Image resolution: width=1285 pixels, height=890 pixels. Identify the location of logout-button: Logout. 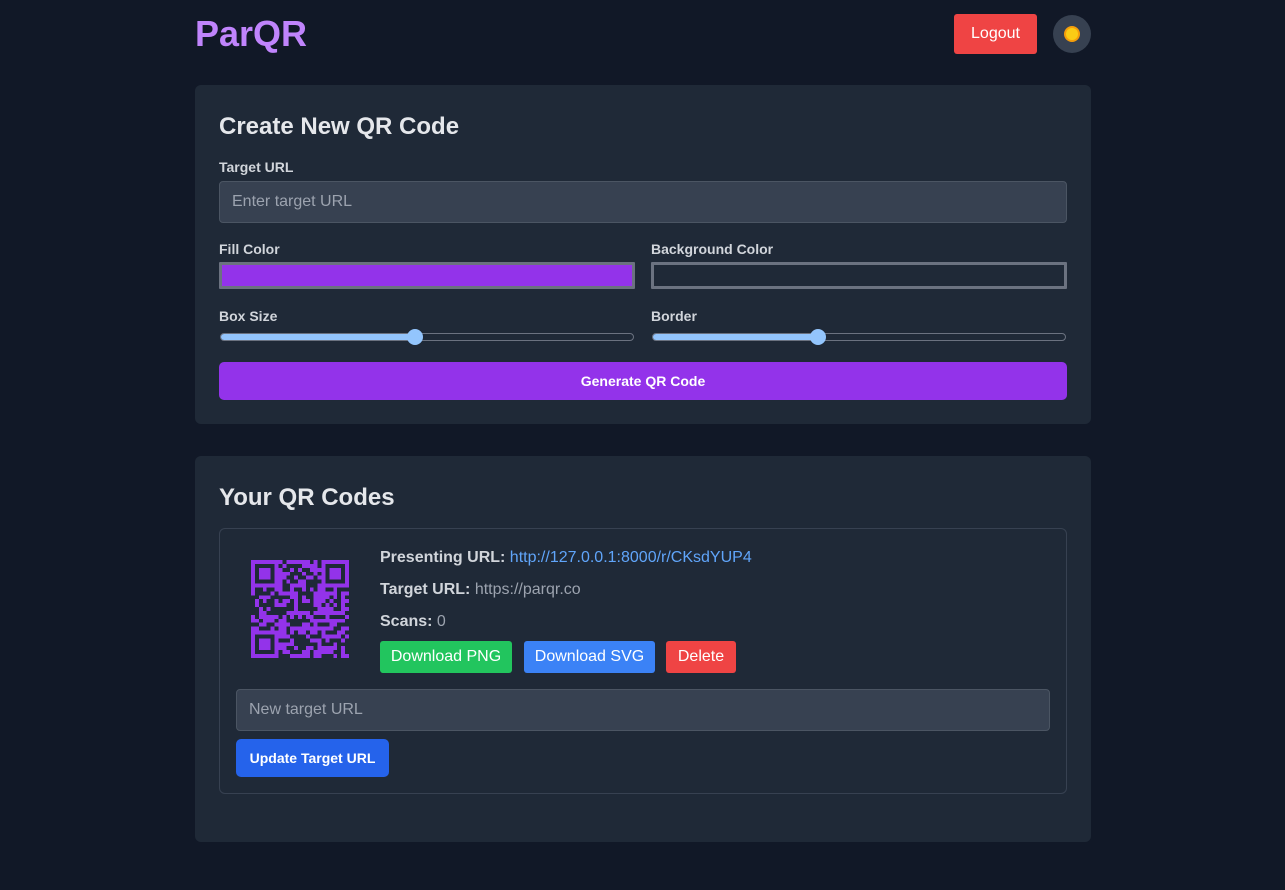
(995, 34).